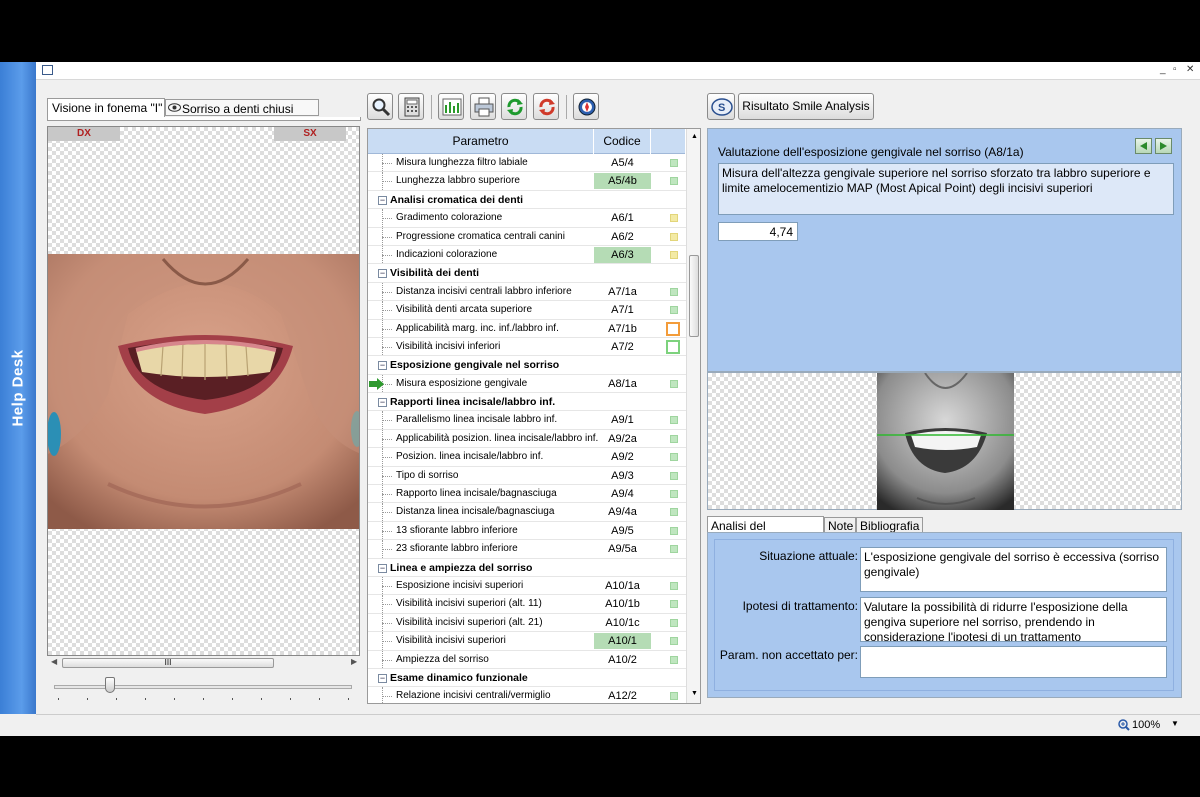  What do you see at coordinates (527, 531) in the screenshot?
I see `table-row: 13 sfiorante labbro inferiore A9/5` at bounding box center [527, 531].